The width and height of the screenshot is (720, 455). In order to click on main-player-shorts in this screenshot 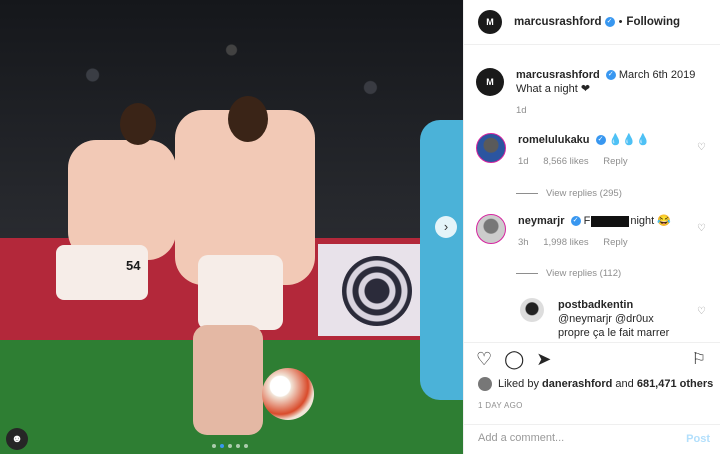, I will do `click(240, 292)`.